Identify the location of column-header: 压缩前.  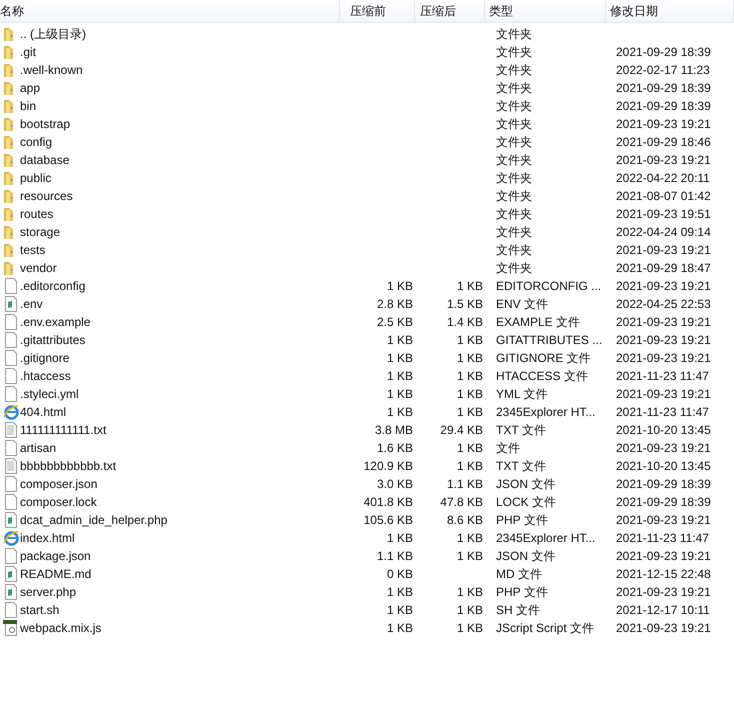
(377, 11).